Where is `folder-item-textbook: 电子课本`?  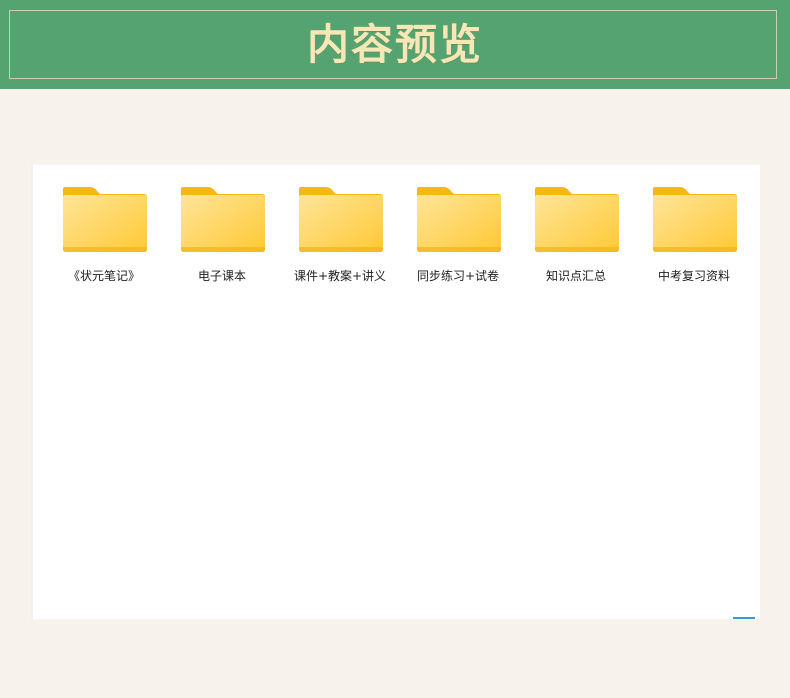 folder-item-textbook: 电子课本 is located at coordinates (222, 240).